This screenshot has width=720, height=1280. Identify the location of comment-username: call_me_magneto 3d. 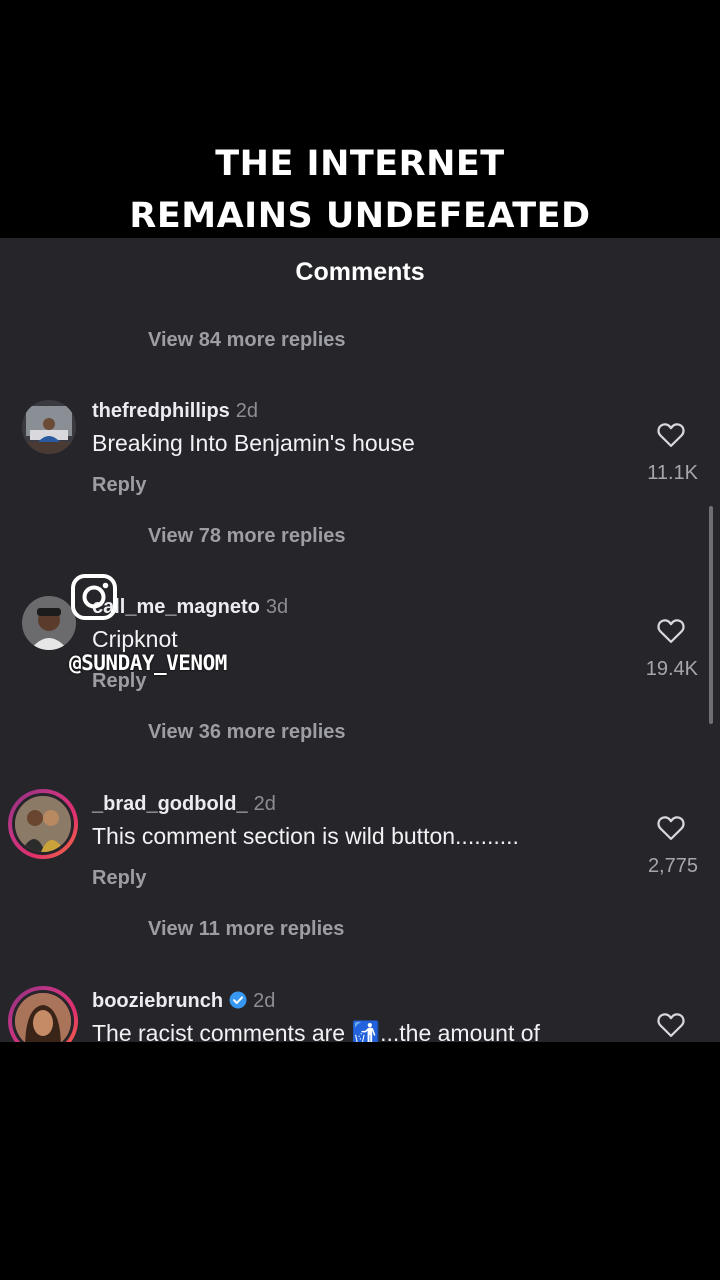
(190, 607).